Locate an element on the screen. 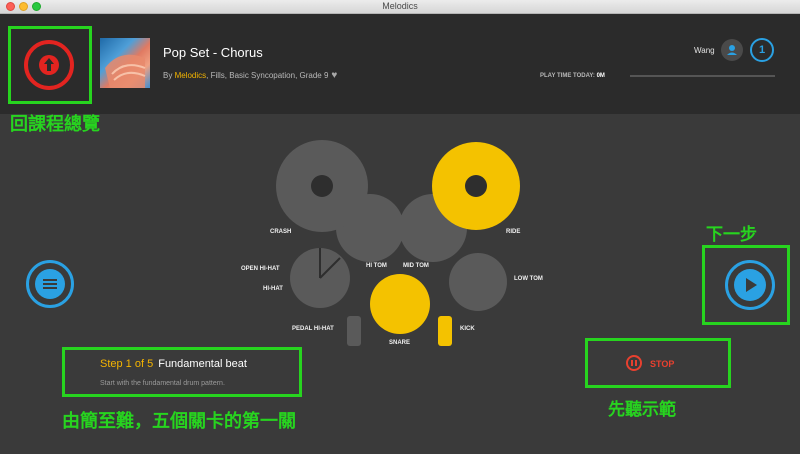 This screenshot has width=800, height=454. heart-icon: ♥ is located at coordinates (334, 75).